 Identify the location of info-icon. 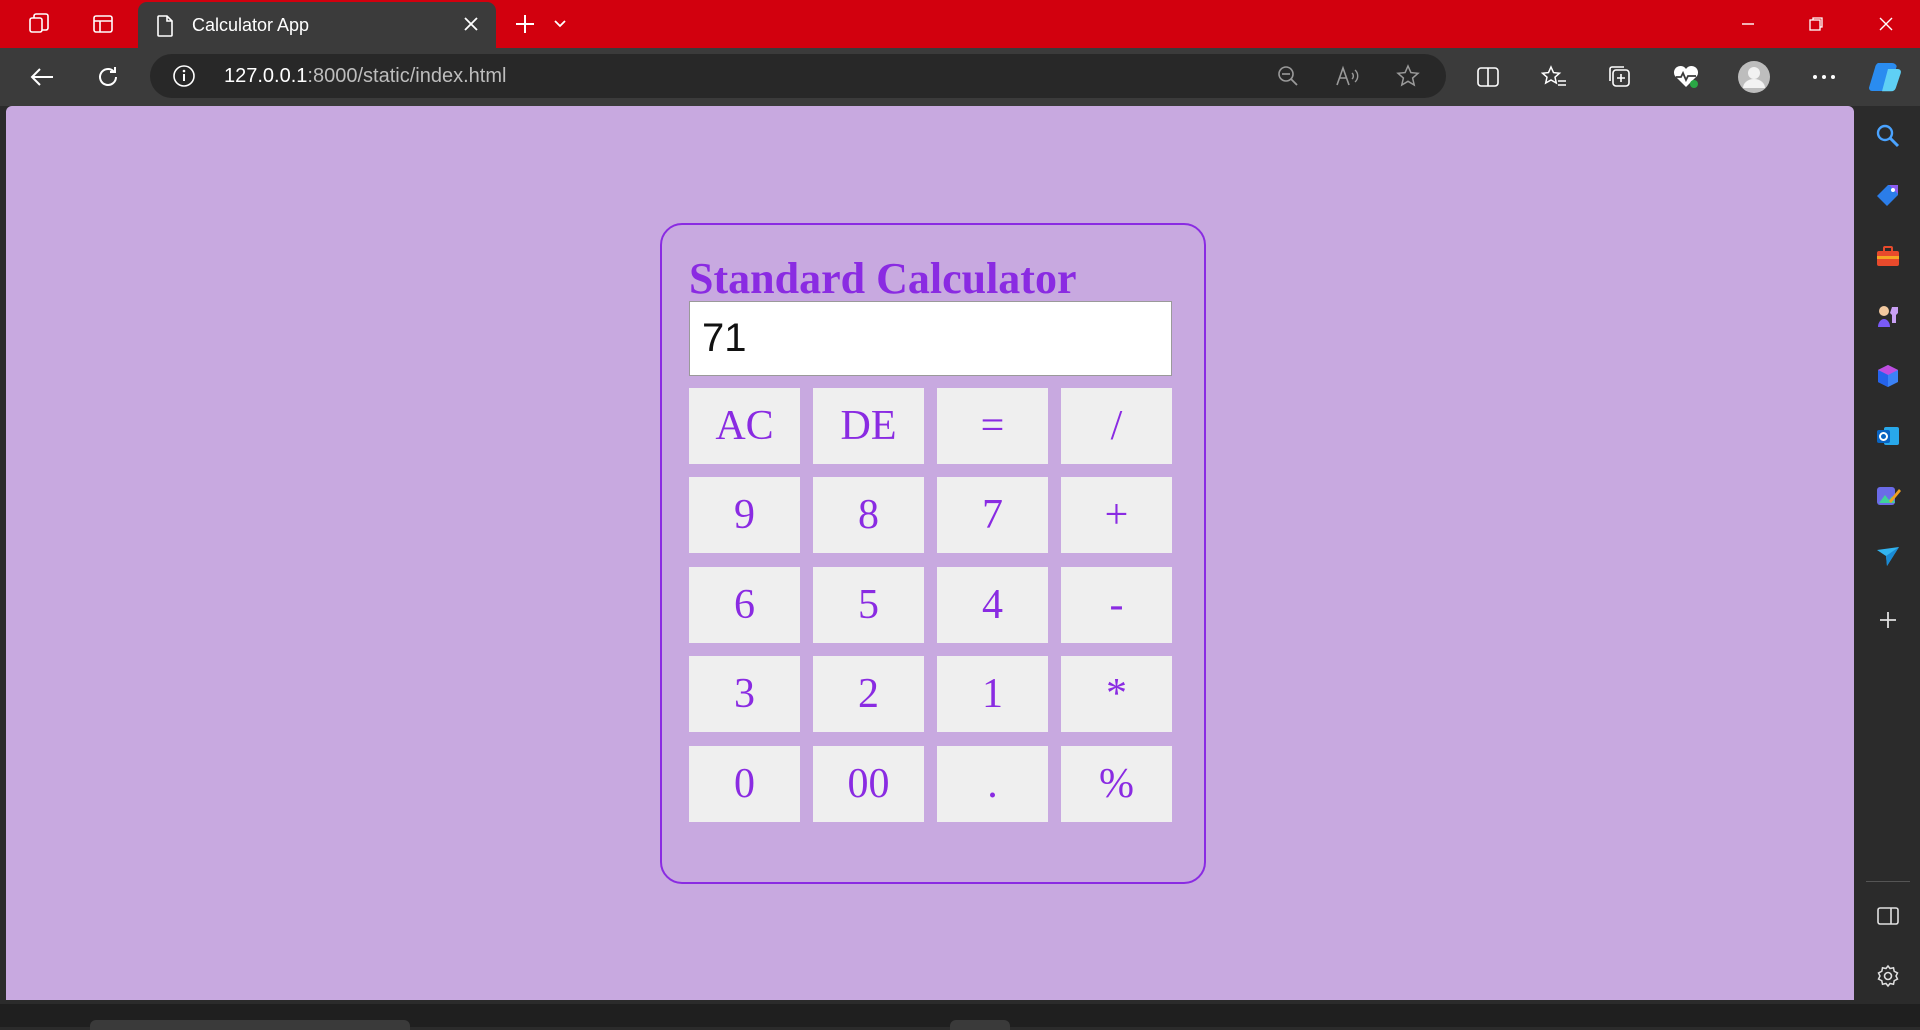
(184, 76).